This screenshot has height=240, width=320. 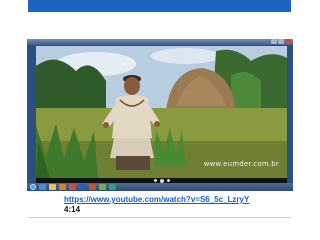 What do you see at coordinates (62, 187) in the screenshot?
I see `media-player-icon` at bounding box center [62, 187].